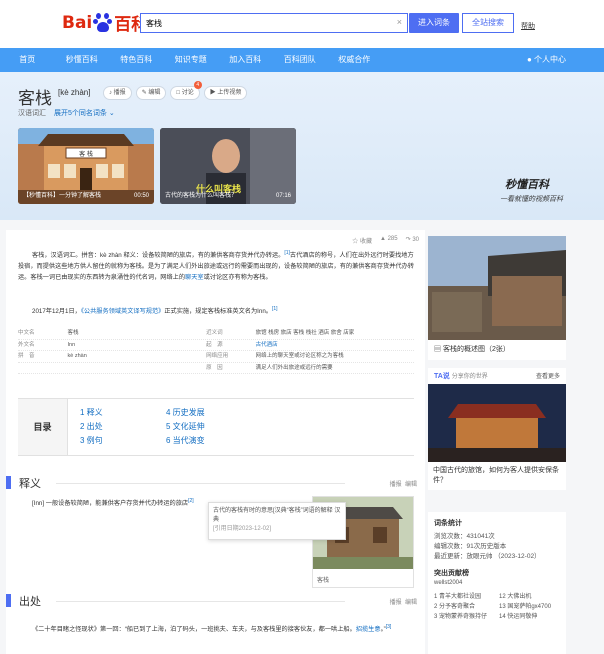  Describe the element at coordinates (229, 93) in the screenshot. I see `upload-video-label: 上传视频` at that location.